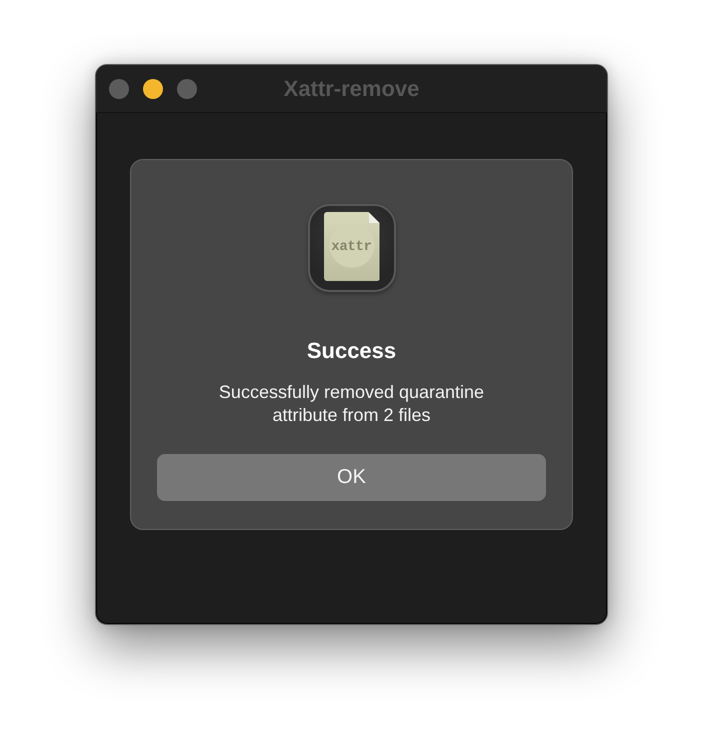 Image resolution: width=703 pixels, height=750 pixels. I want to click on ok-button: OK, so click(351, 477).